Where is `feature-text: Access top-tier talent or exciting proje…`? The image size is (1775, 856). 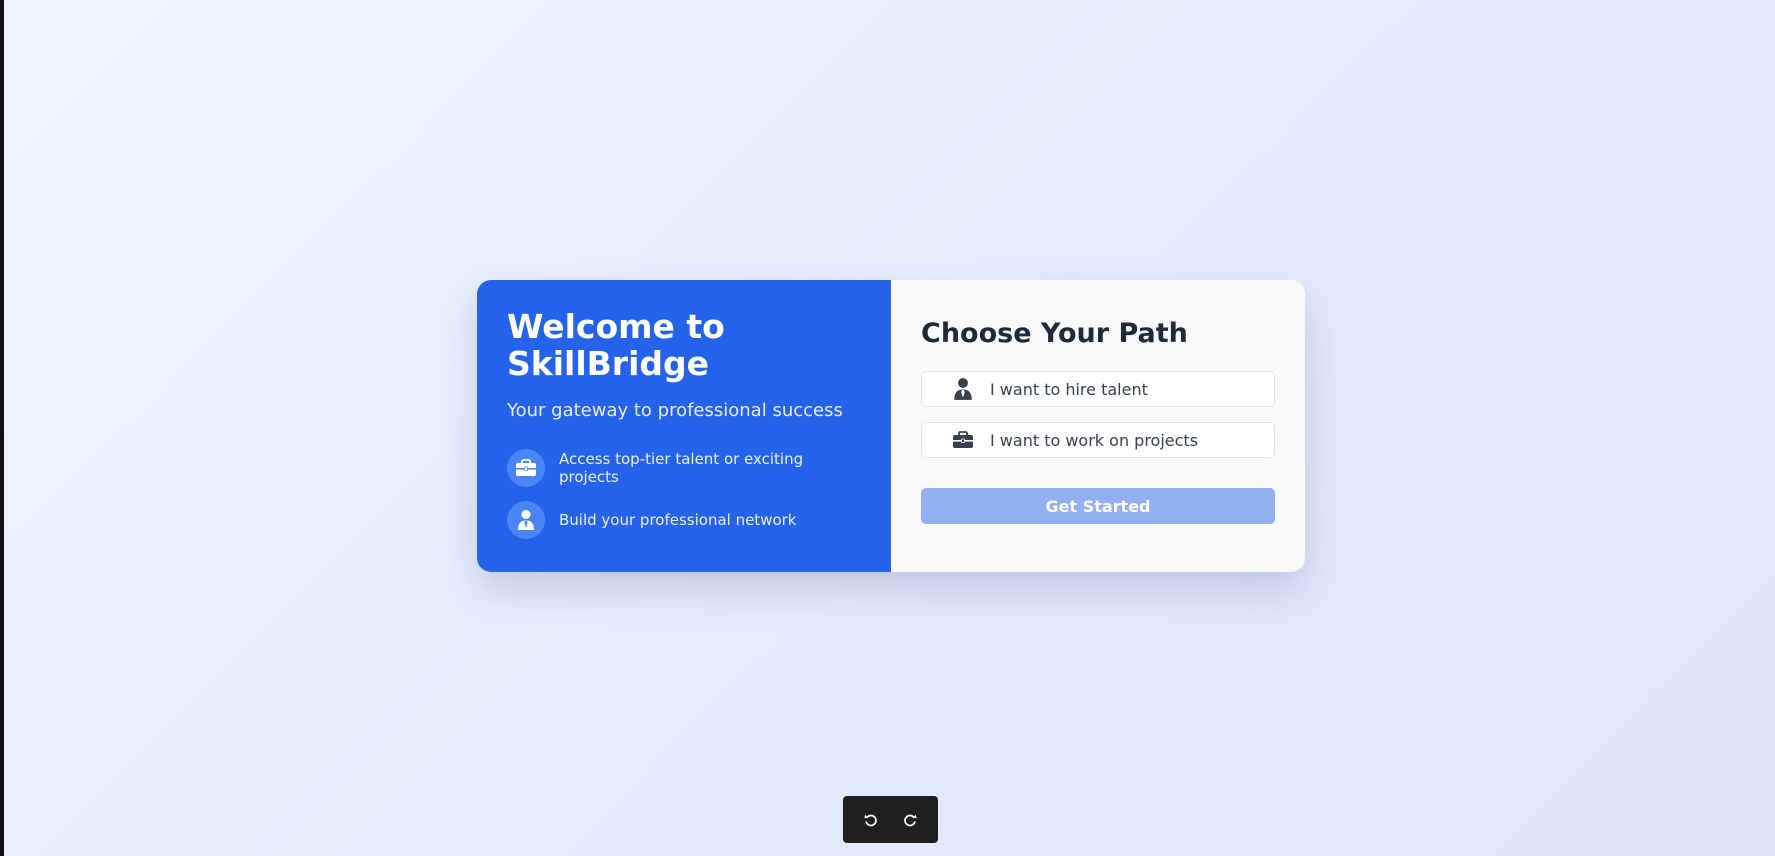
feature-text: Access top-tier talent or exciting proje… is located at coordinates (681, 468).